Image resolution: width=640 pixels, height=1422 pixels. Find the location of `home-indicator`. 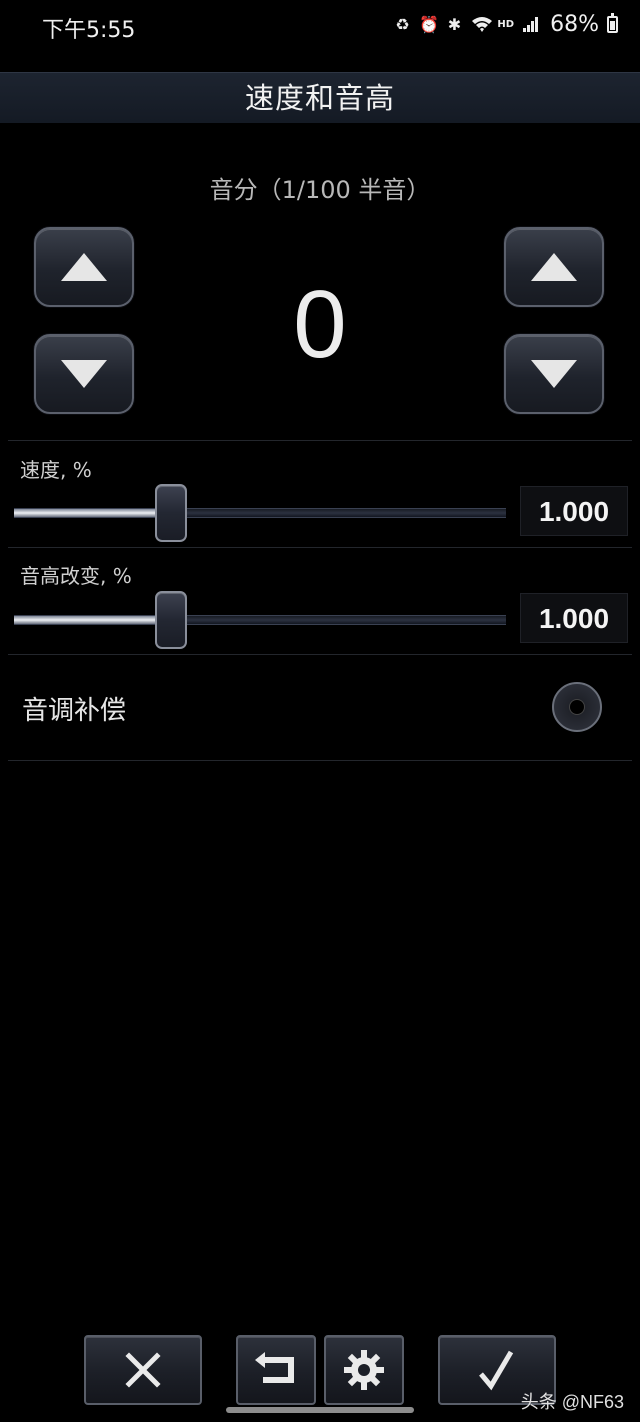

home-indicator is located at coordinates (320, 1410).